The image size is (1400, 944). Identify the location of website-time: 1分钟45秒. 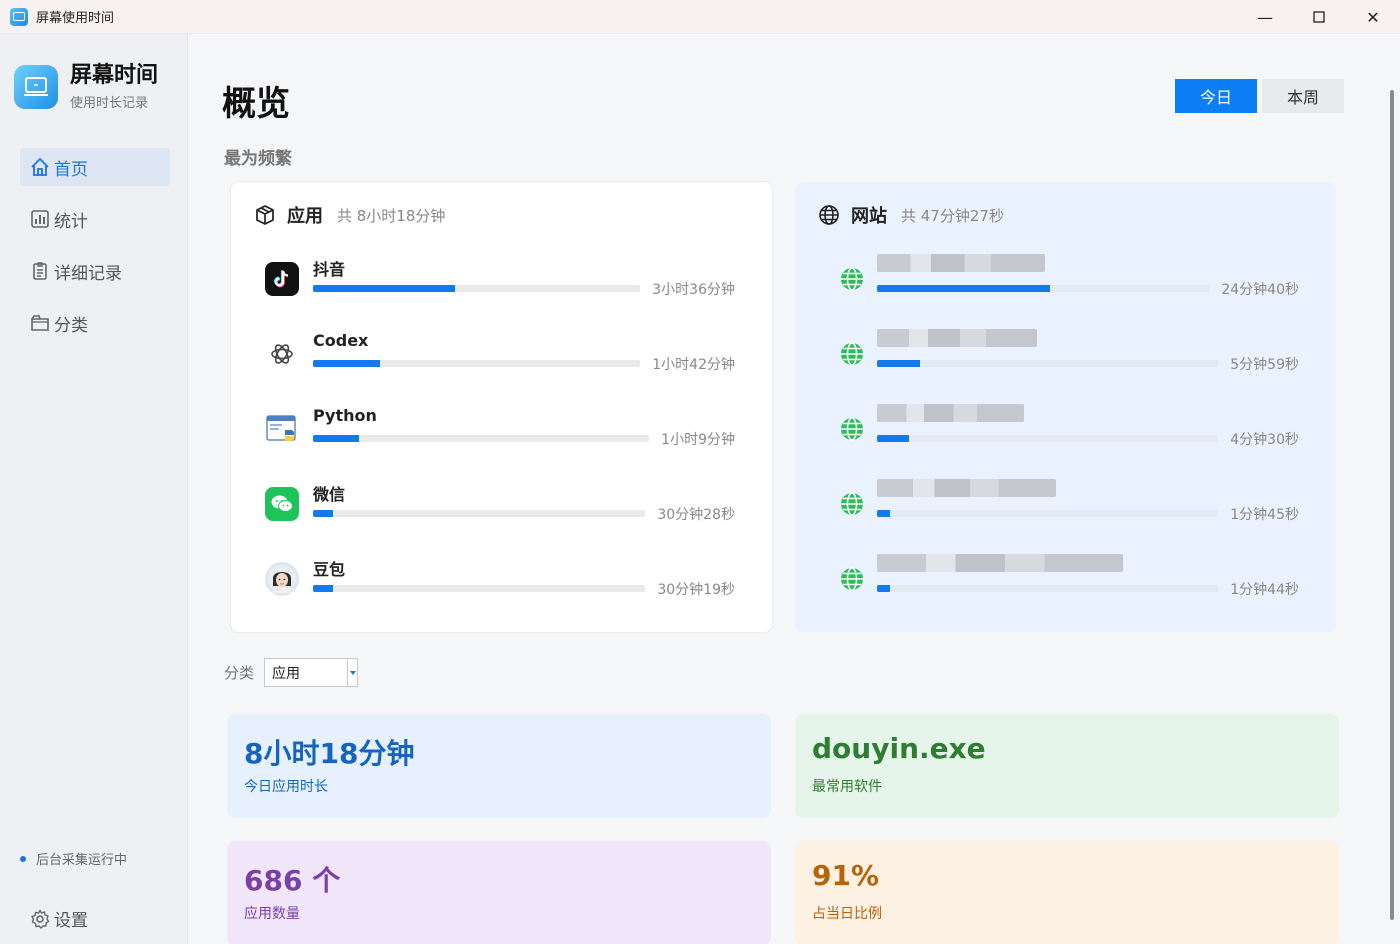
(1264, 515).